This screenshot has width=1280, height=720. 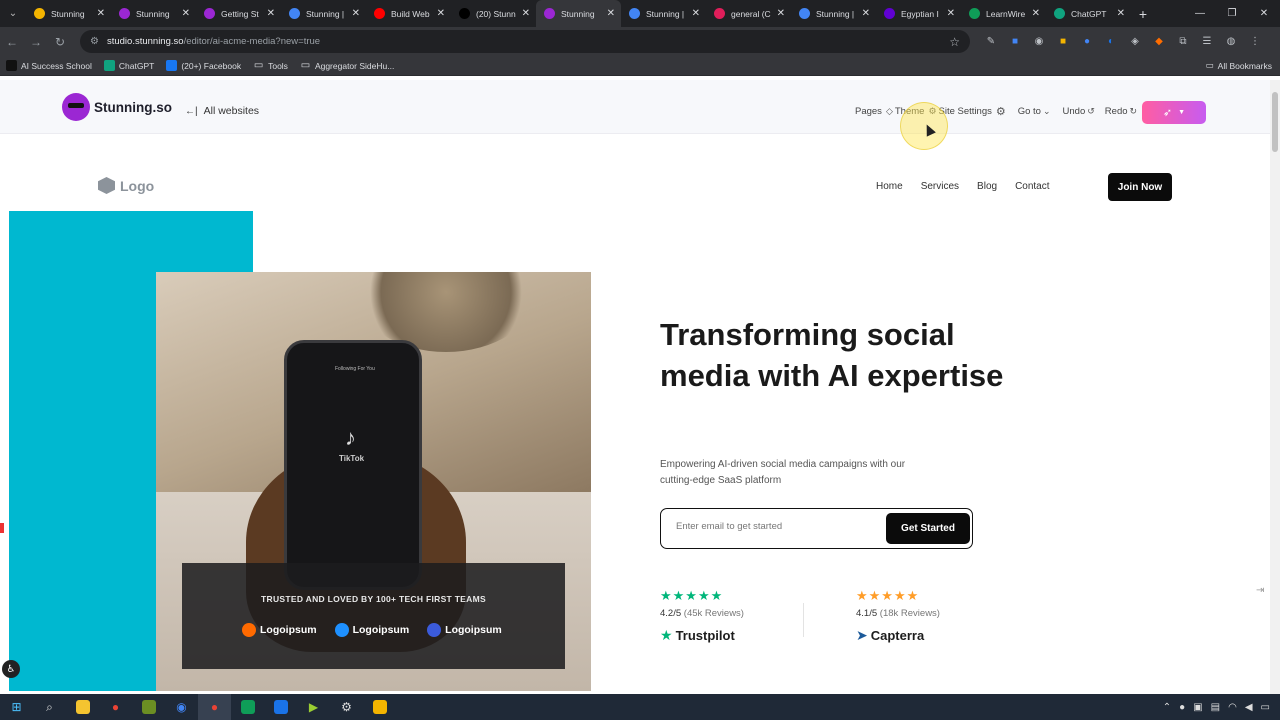 What do you see at coordinates (238, 13) in the screenshot?
I see `browser-tab: Getting St ✕` at bounding box center [238, 13].